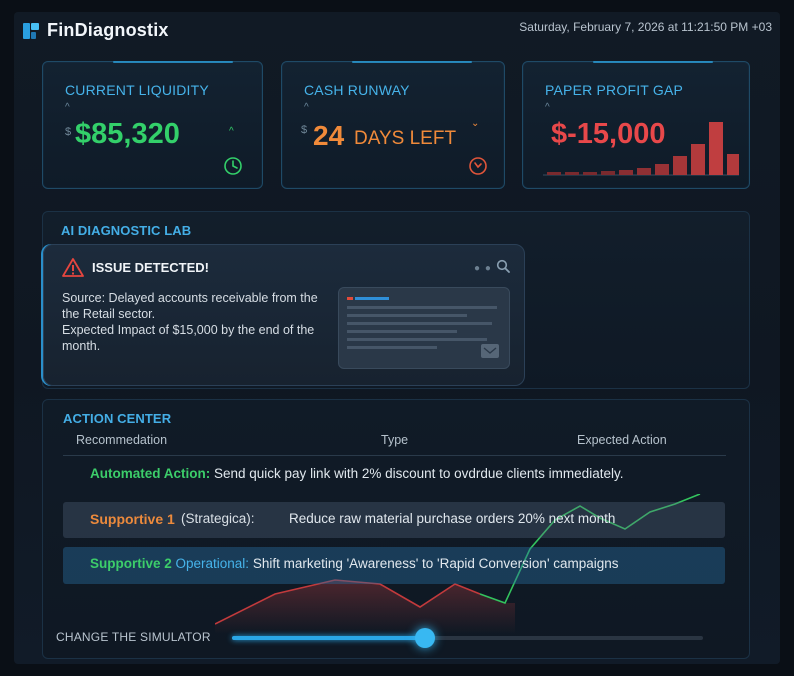  Describe the element at coordinates (117, 418) in the screenshot. I see `section-title: ACTION CENTER` at that location.